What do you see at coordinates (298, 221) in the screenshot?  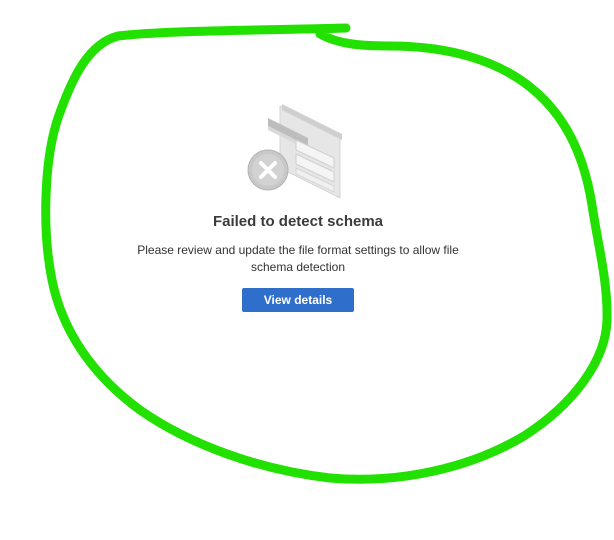 I see `empty-state-title: Failed to detect schema` at bounding box center [298, 221].